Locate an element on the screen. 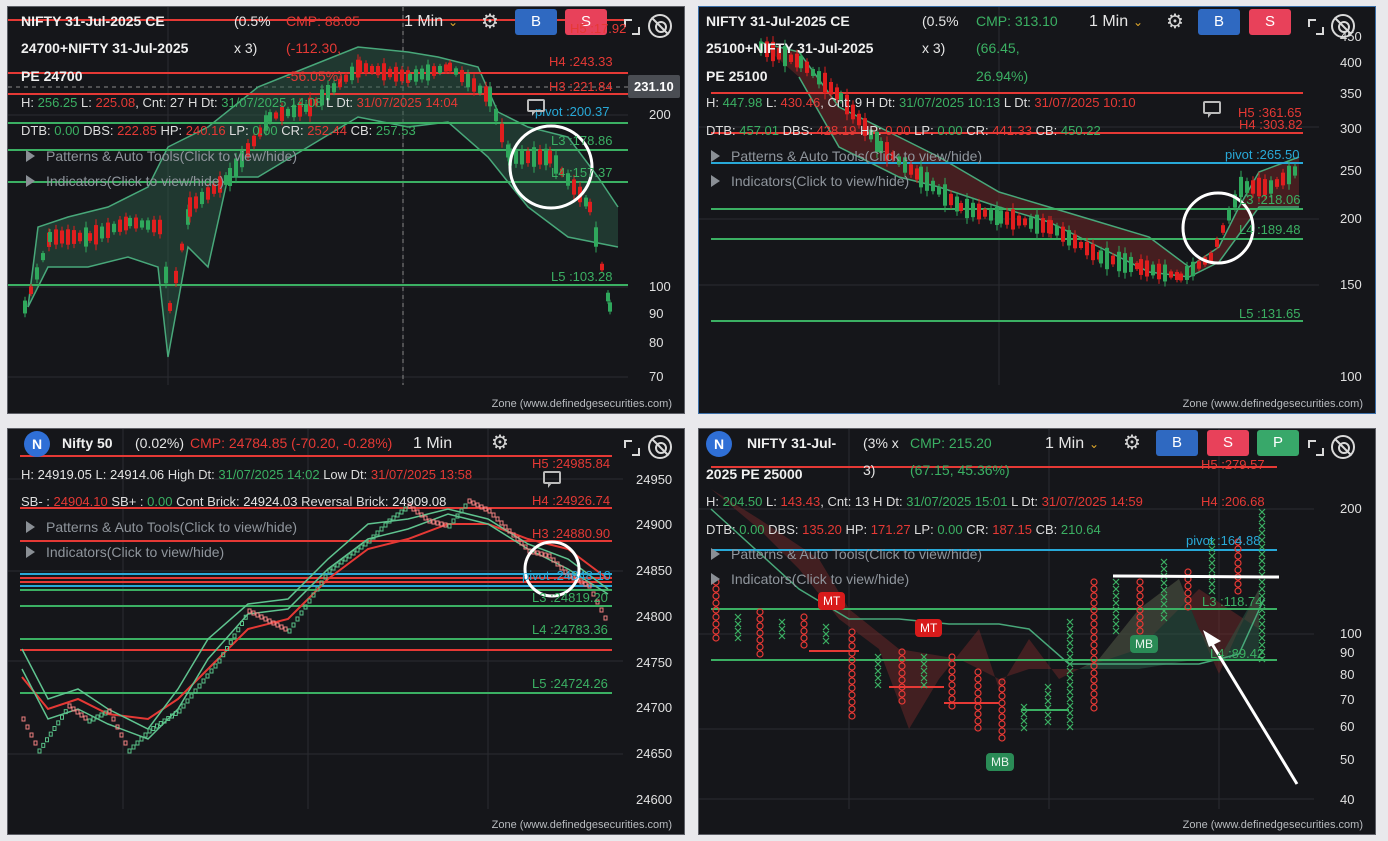 The height and width of the screenshot is (841, 1388). zone-watermark: Zone (www.definedgesecurities.com) is located at coordinates (1272, 825).